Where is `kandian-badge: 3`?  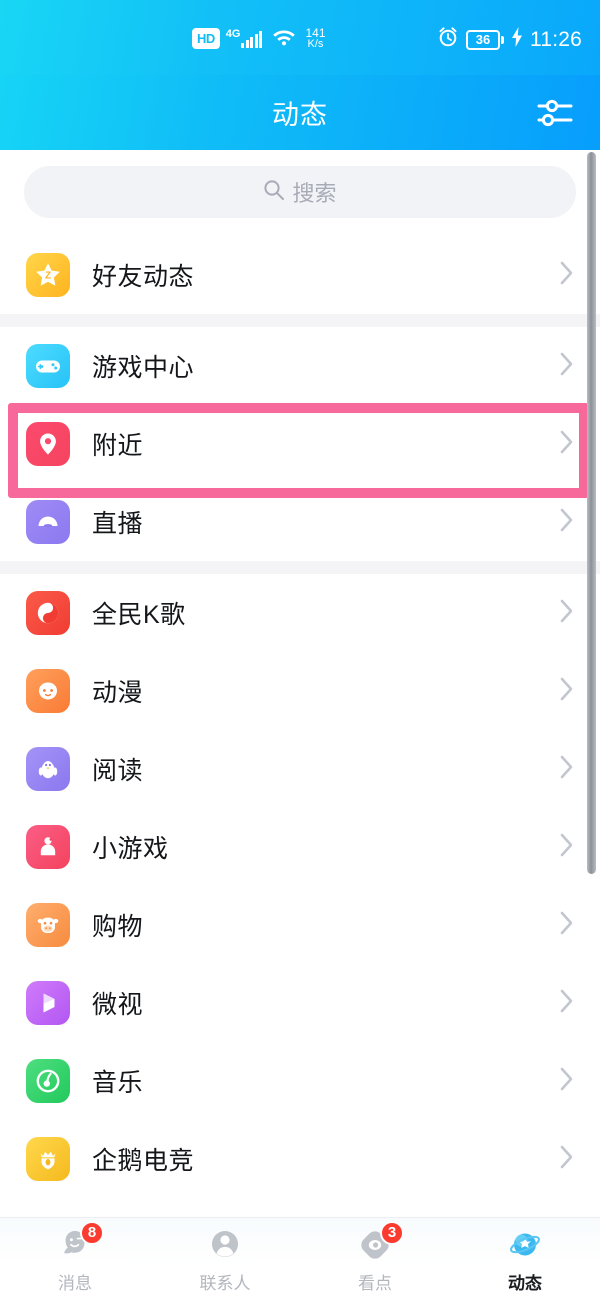 kandian-badge: 3 is located at coordinates (392, 1232).